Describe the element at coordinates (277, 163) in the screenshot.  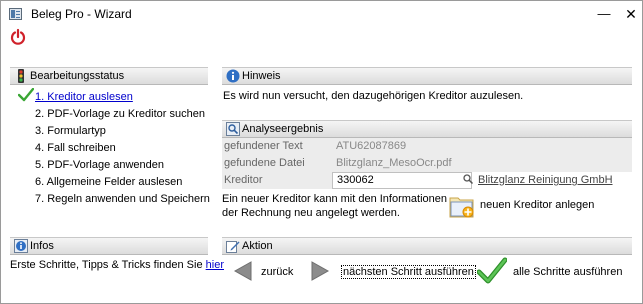
I see `found-file-label: gefundene Datei` at that location.